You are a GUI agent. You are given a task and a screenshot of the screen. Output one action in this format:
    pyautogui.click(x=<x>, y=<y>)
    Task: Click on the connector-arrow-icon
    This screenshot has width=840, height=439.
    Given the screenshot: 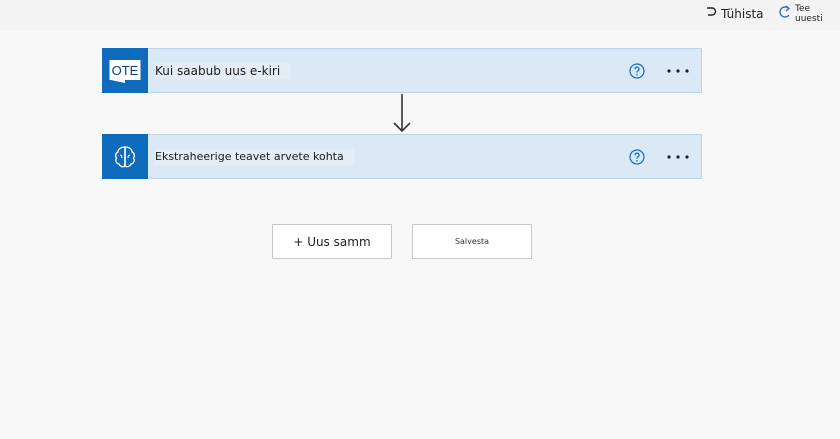 What is the action you would take?
    pyautogui.click(x=402, y=113)
    